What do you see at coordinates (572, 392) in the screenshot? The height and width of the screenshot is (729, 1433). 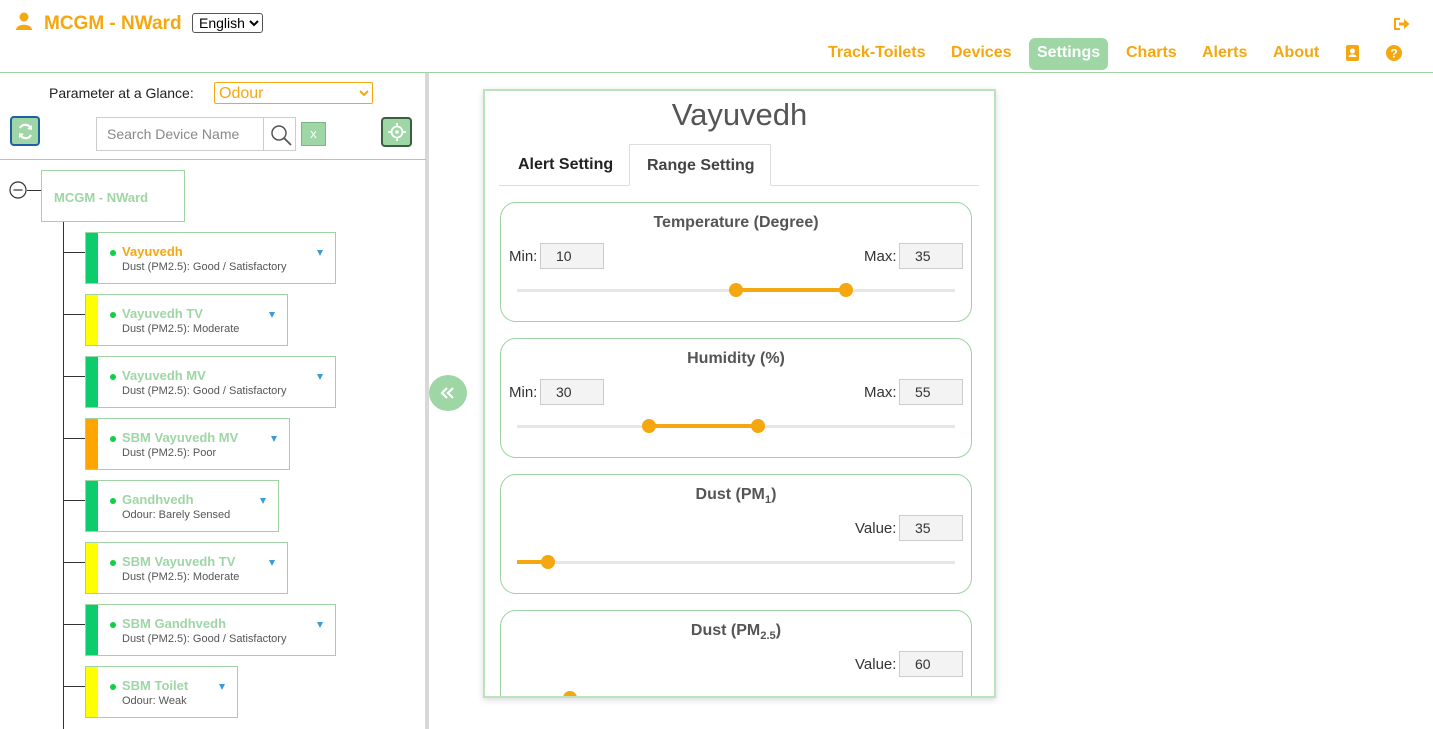 I see `min-value-input: 30` at bounding box center [572, 392].